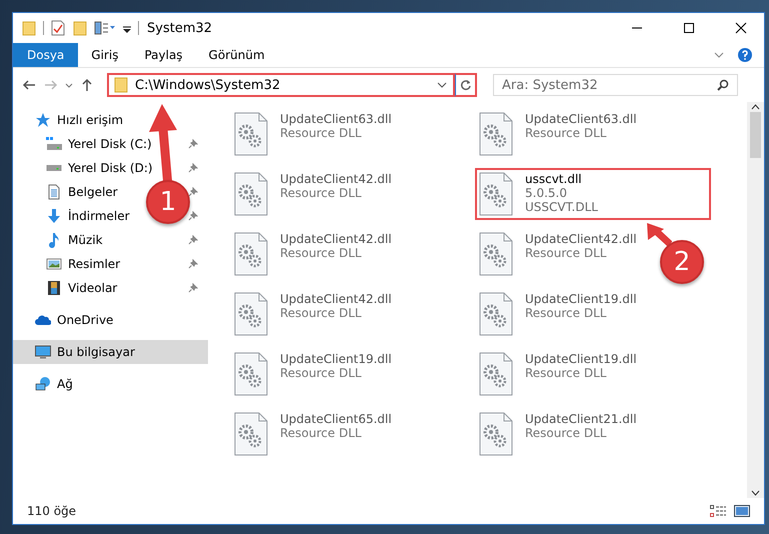 The image size is (769, 534). Describe the element at coordinates (554, 179) in the screenshot. I see `file-name: usscvt.dll` at that location.